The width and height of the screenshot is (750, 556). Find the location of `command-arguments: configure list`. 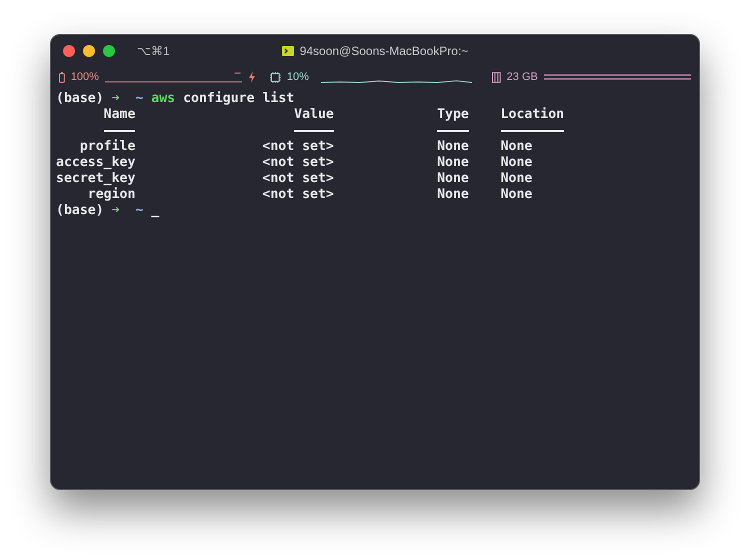

command-arguments: configure list is located at coordinates (238, 99).